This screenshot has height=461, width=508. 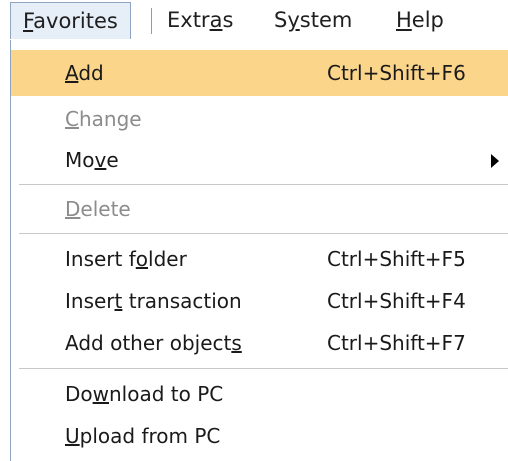 I want to click on menu-item-add-other-objects: Add other objects Ctrl+Shift+F7, so click(x=259, y=343).